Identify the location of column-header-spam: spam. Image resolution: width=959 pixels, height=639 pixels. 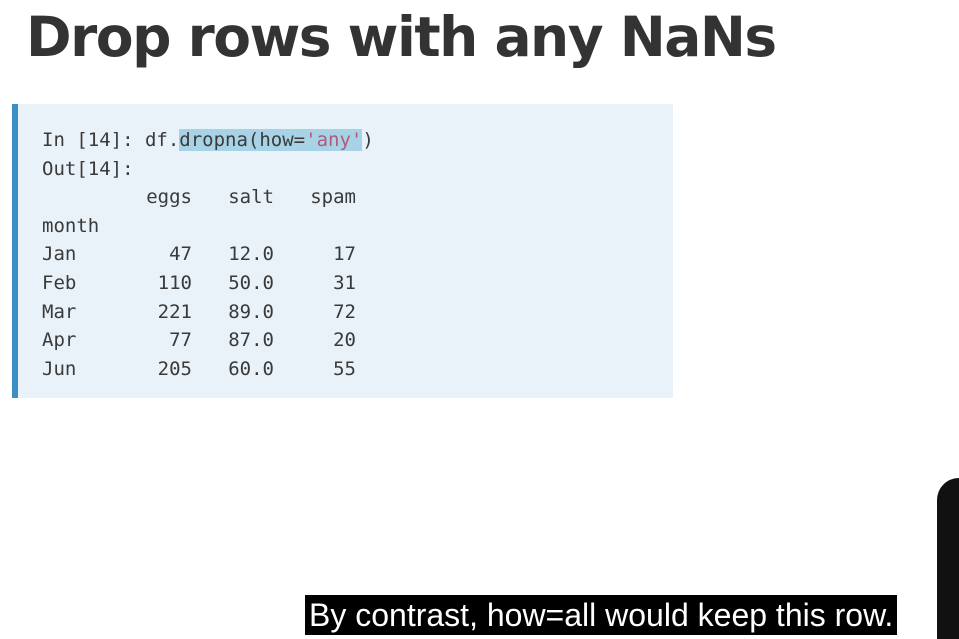
(333, 197).